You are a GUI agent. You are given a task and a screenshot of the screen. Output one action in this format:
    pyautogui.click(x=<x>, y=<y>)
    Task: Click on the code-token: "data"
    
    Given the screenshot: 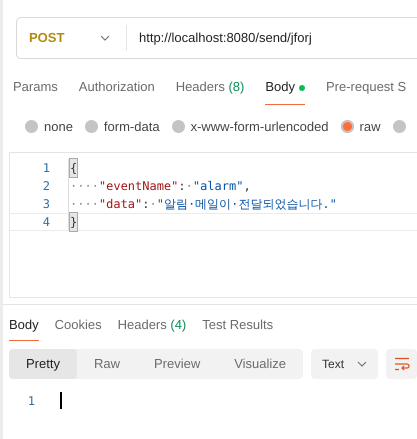 What is the action you would take?
    pyautogui.click(x=120, y=204)
    